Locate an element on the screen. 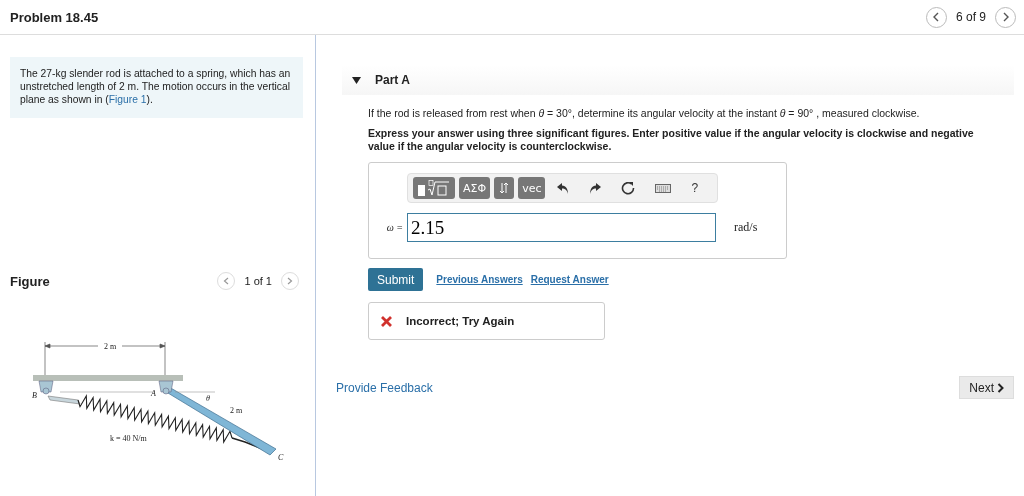  next-button: Next is located at coordinates (986, 387).